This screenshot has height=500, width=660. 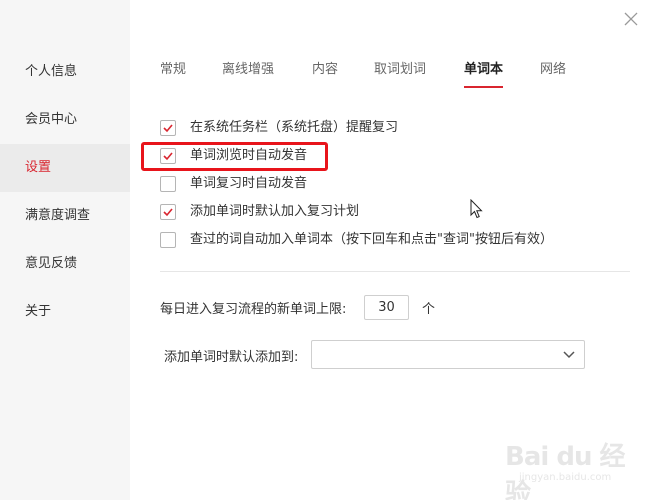 I want to click on tab-network: 网络, so click(x=553, y=73).